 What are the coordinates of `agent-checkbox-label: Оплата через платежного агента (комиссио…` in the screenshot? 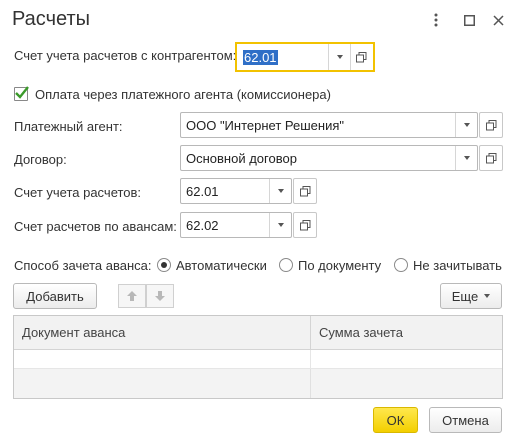 It's located at (183, 94).